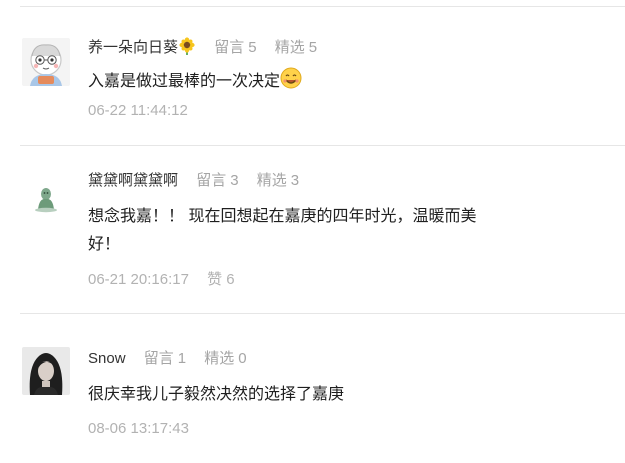 The height and width of the screenshot is (463, 625). I want to click on comment-time-row: 06-21 20:16:17 赞 6, so click(161, 280).